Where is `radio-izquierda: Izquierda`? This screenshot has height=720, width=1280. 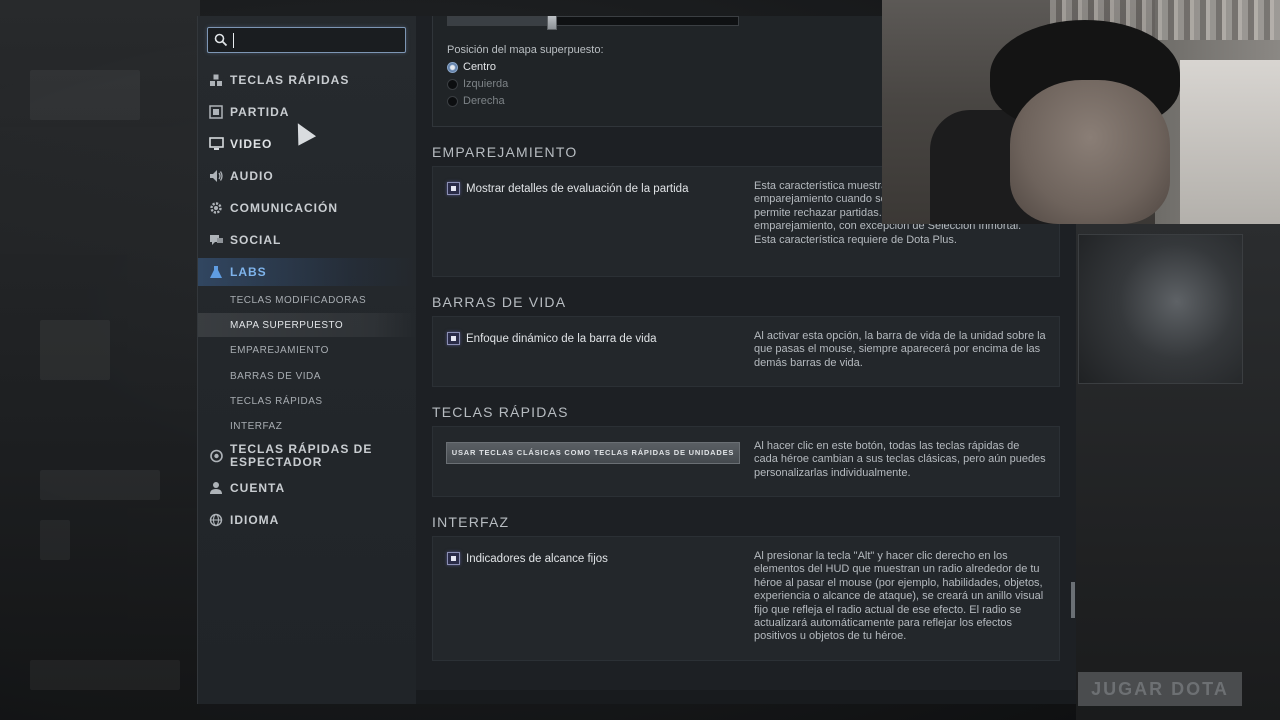
radio-izquierda: Izquierda is located at coordinates (477, 84).